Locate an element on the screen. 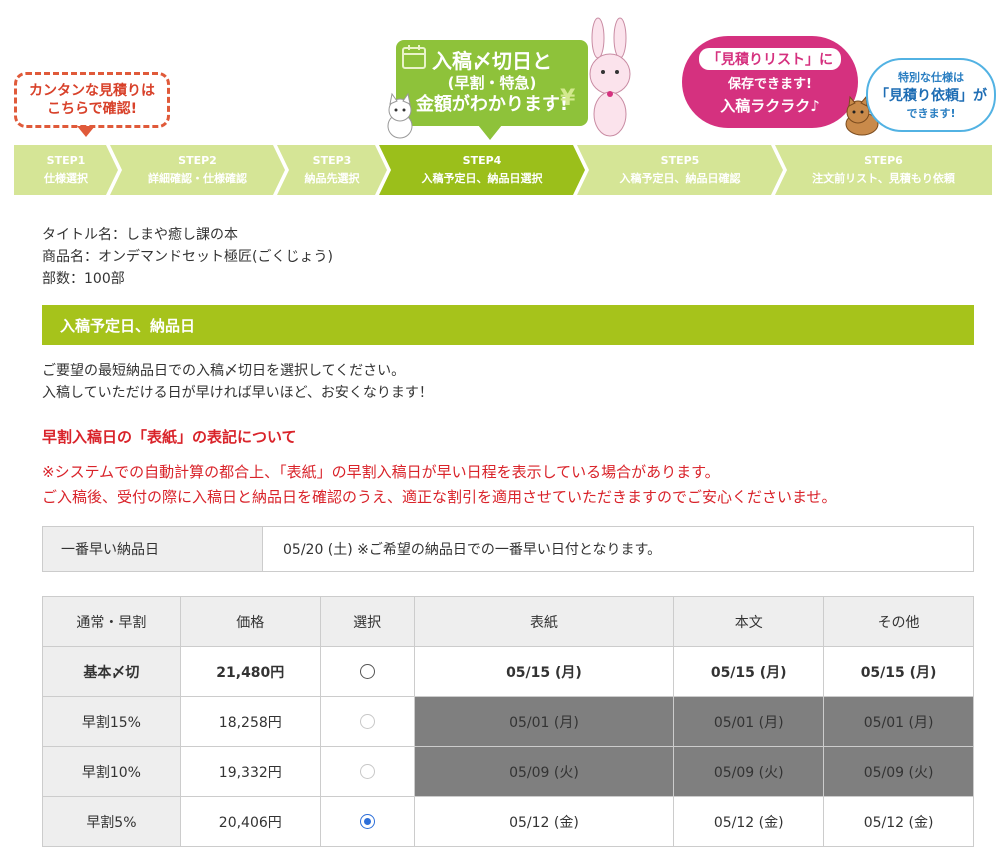 The width and height of the screenshot is (1000, 861). cover-date-cell: 05/01 (月) is located at coordinates (544, 721).